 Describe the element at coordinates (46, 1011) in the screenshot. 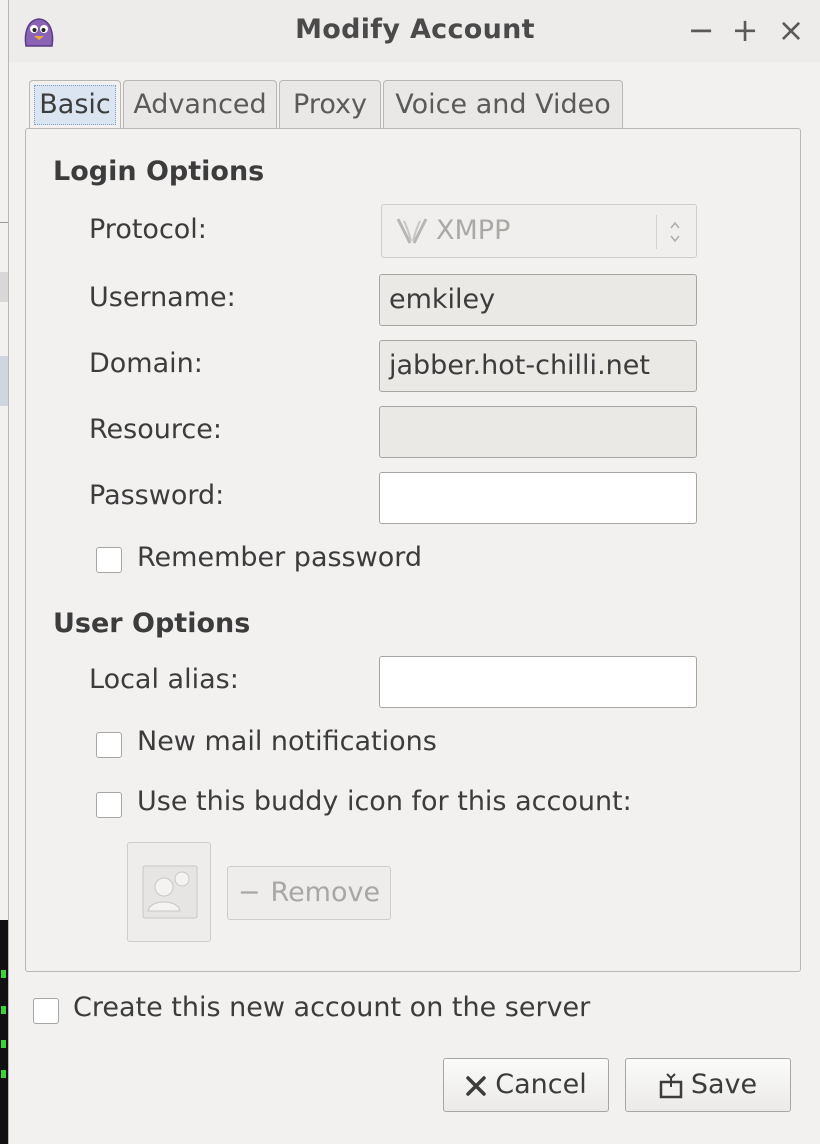

I see `create-account-checkbox` at that location.